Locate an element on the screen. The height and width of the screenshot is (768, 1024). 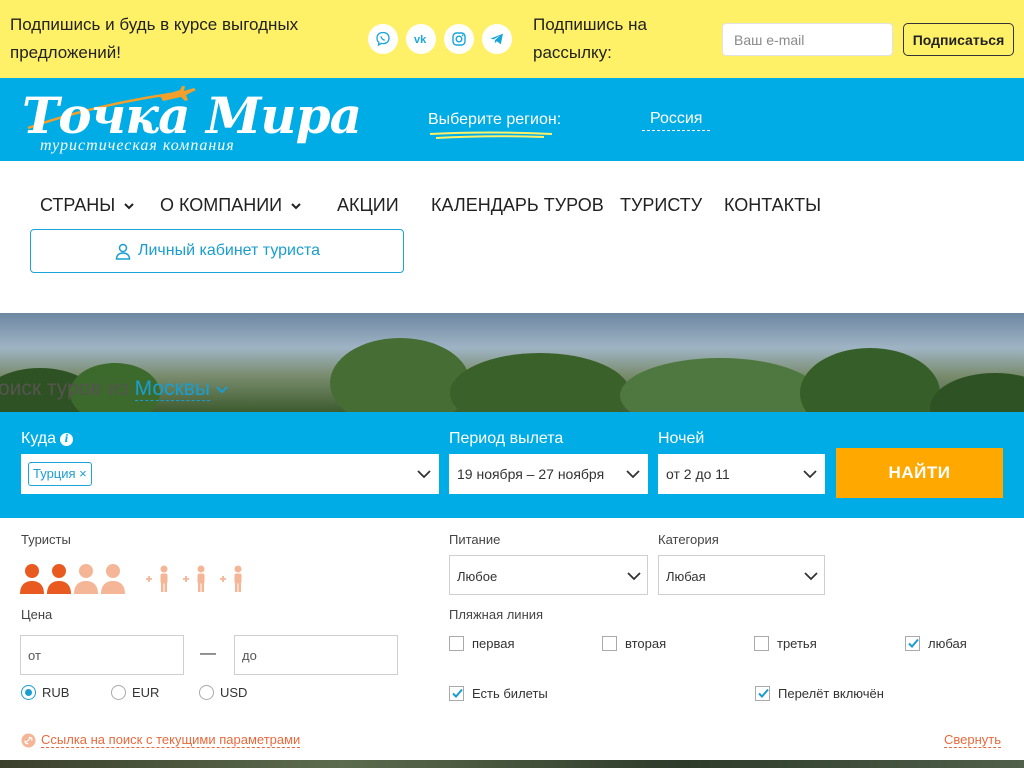
meal-label: Питание is located at coordinates (475, 539).